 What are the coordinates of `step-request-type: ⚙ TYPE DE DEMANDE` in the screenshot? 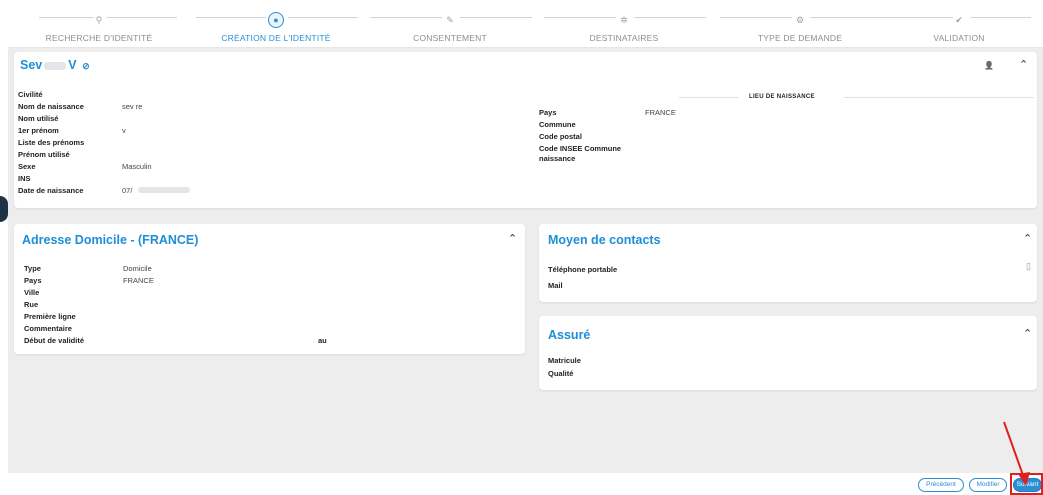 It's located at (801, 26).